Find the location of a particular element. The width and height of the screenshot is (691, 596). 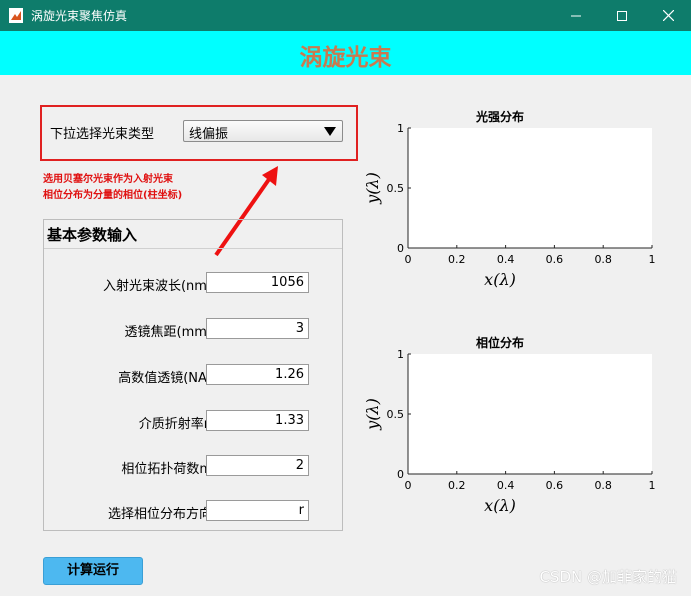

close-button is located at coordinates (668, 15).